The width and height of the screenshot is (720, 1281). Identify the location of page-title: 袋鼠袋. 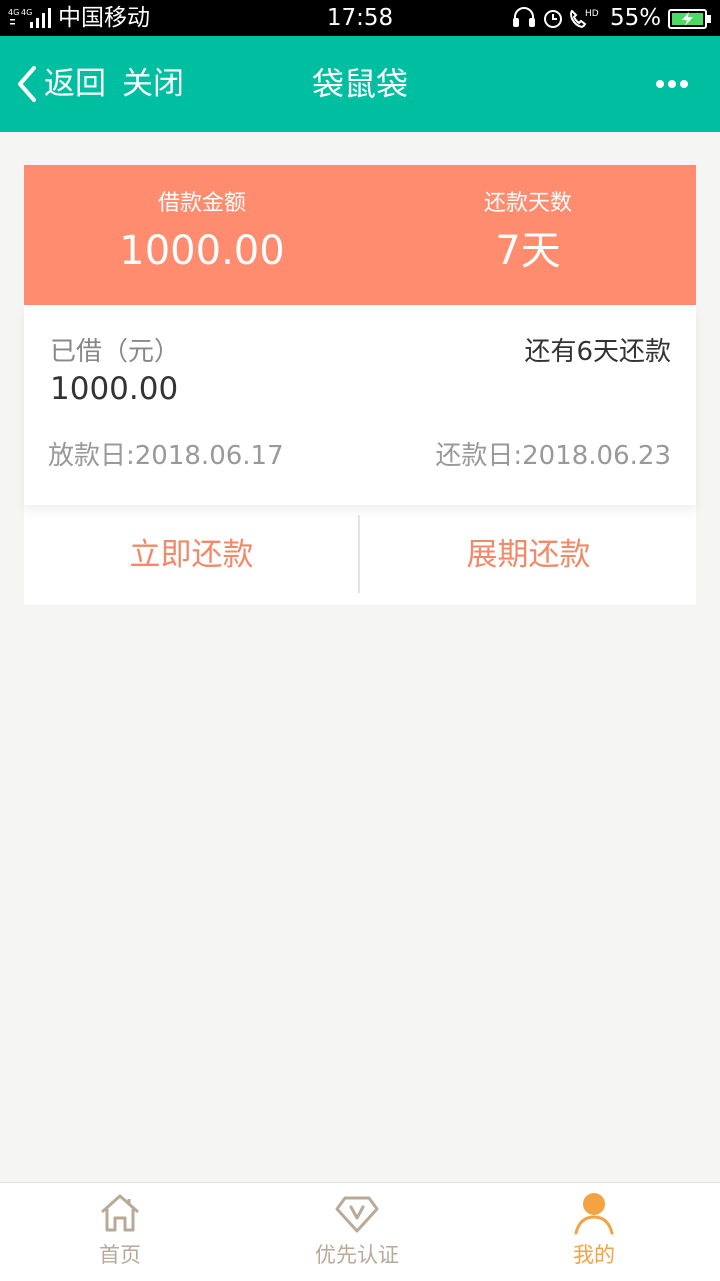
(359, 84).